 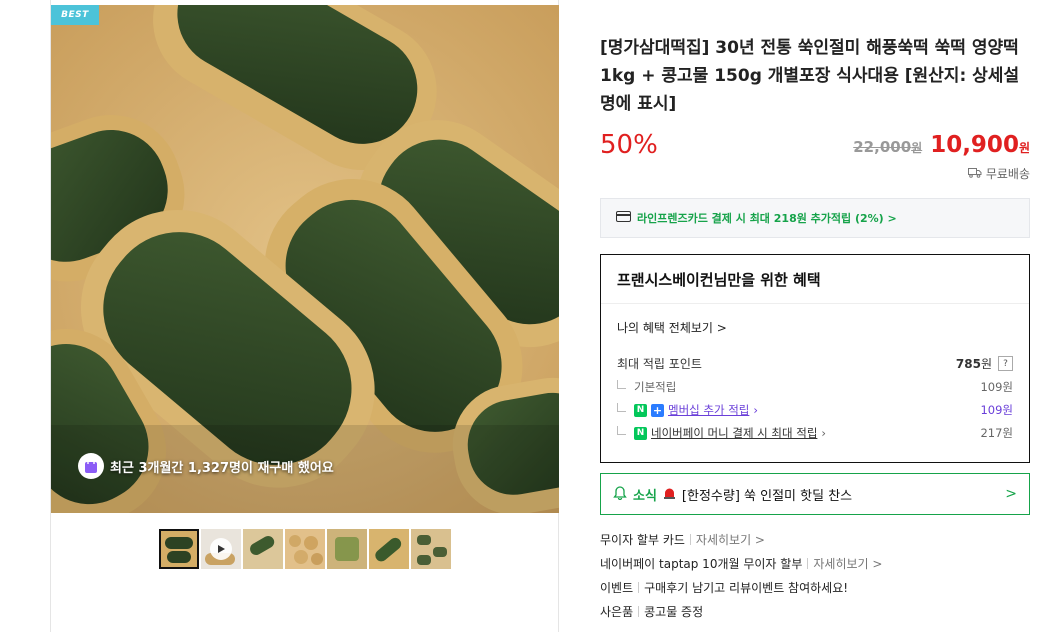 I want to click on basic-points-label: 기본적립, so click(x=655, y=387).